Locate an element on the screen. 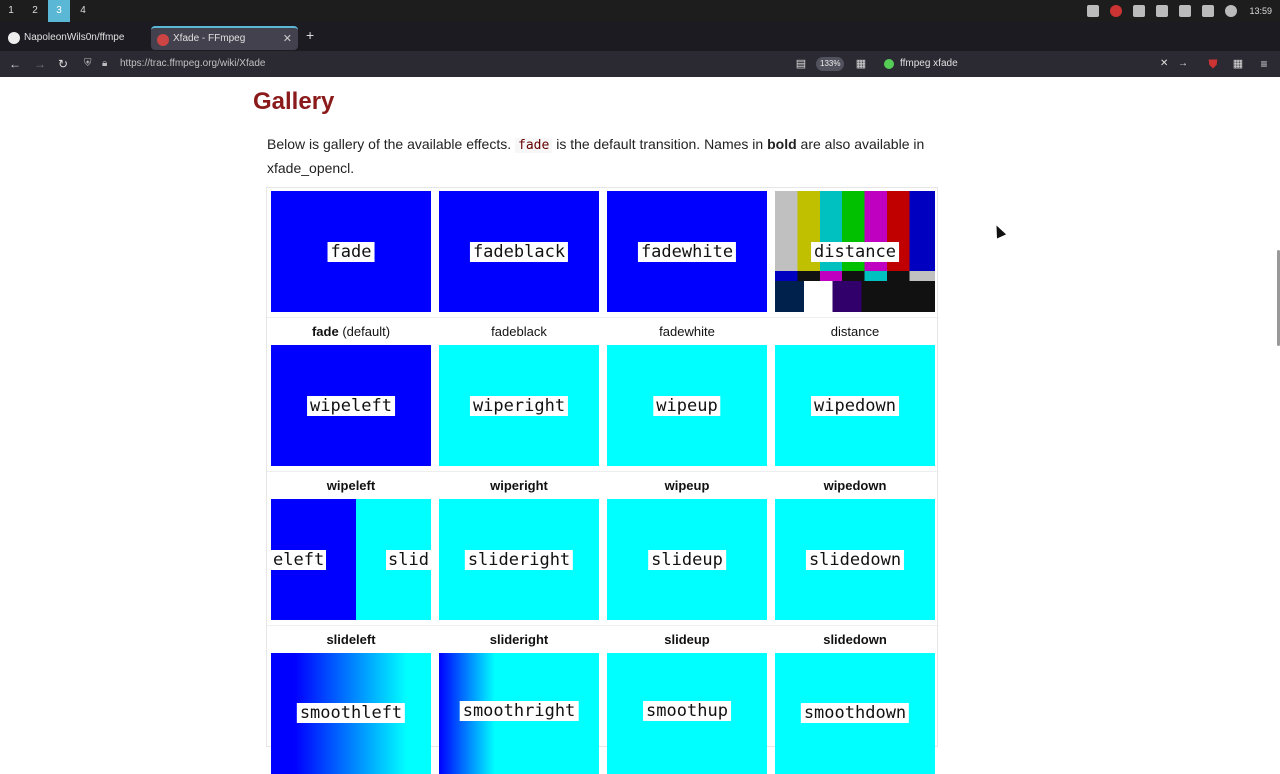 The height and width of the screenshot is (774, 1280). tile-smoothright: smoothright is located at coordinates (519, 713).